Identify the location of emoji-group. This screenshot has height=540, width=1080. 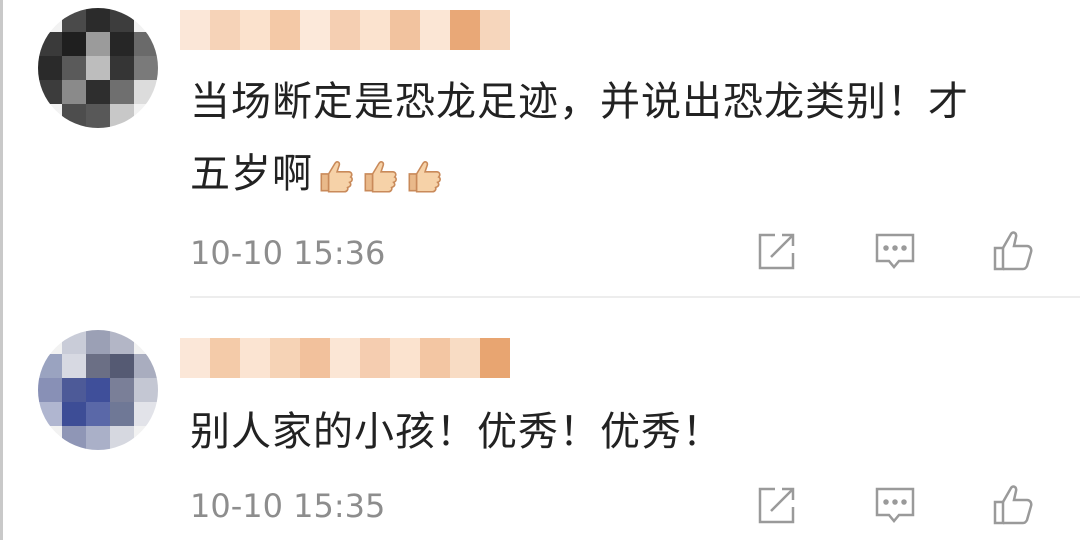
(380, 176).